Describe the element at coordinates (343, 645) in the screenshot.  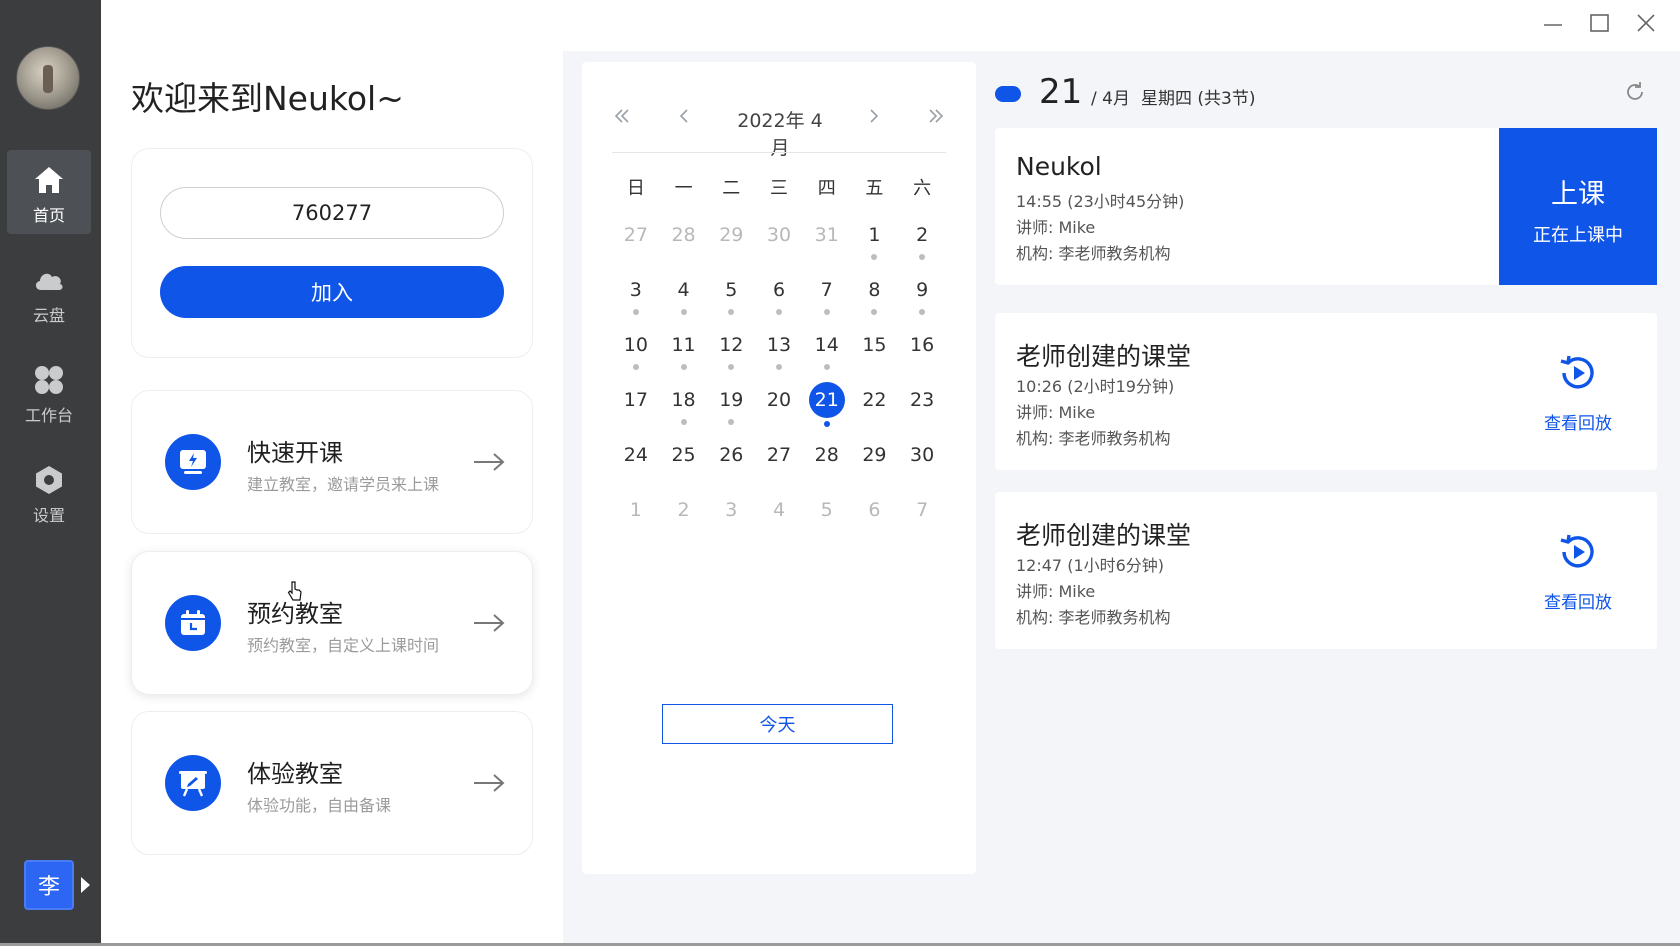
I see `action-subtitle: 预约教室，自定义上课时间` at that location.